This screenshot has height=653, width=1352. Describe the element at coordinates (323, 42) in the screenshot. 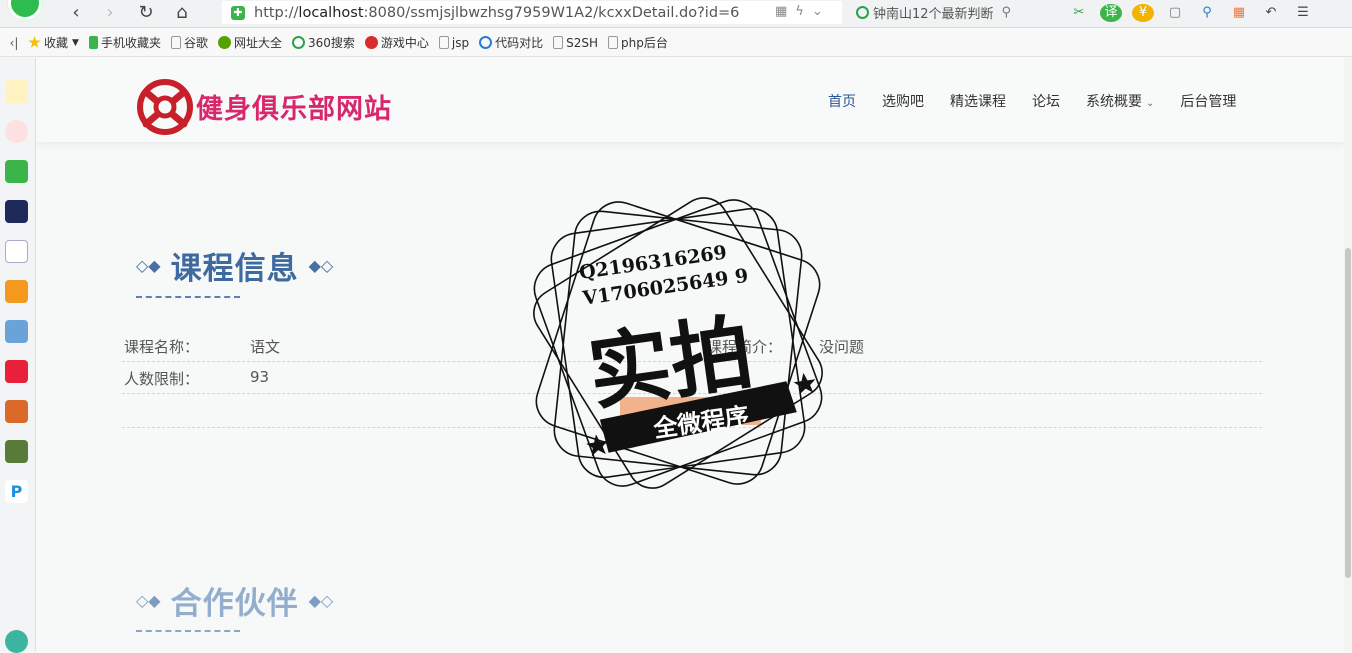

I see `bookmark-item: 360搜索` at that location.